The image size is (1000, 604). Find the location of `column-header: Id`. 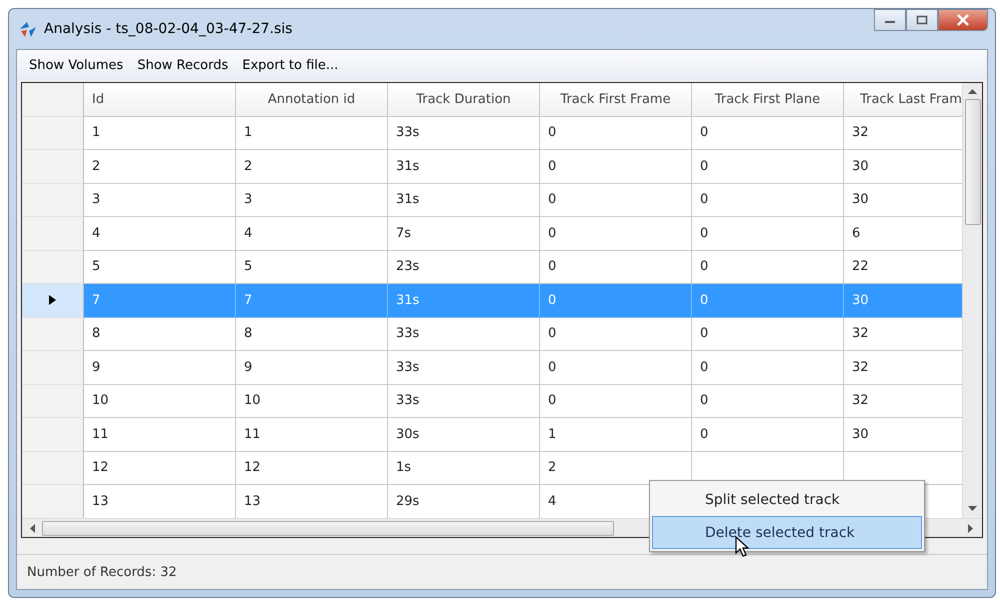

column-header: Id is located at coordinates (160, 99).